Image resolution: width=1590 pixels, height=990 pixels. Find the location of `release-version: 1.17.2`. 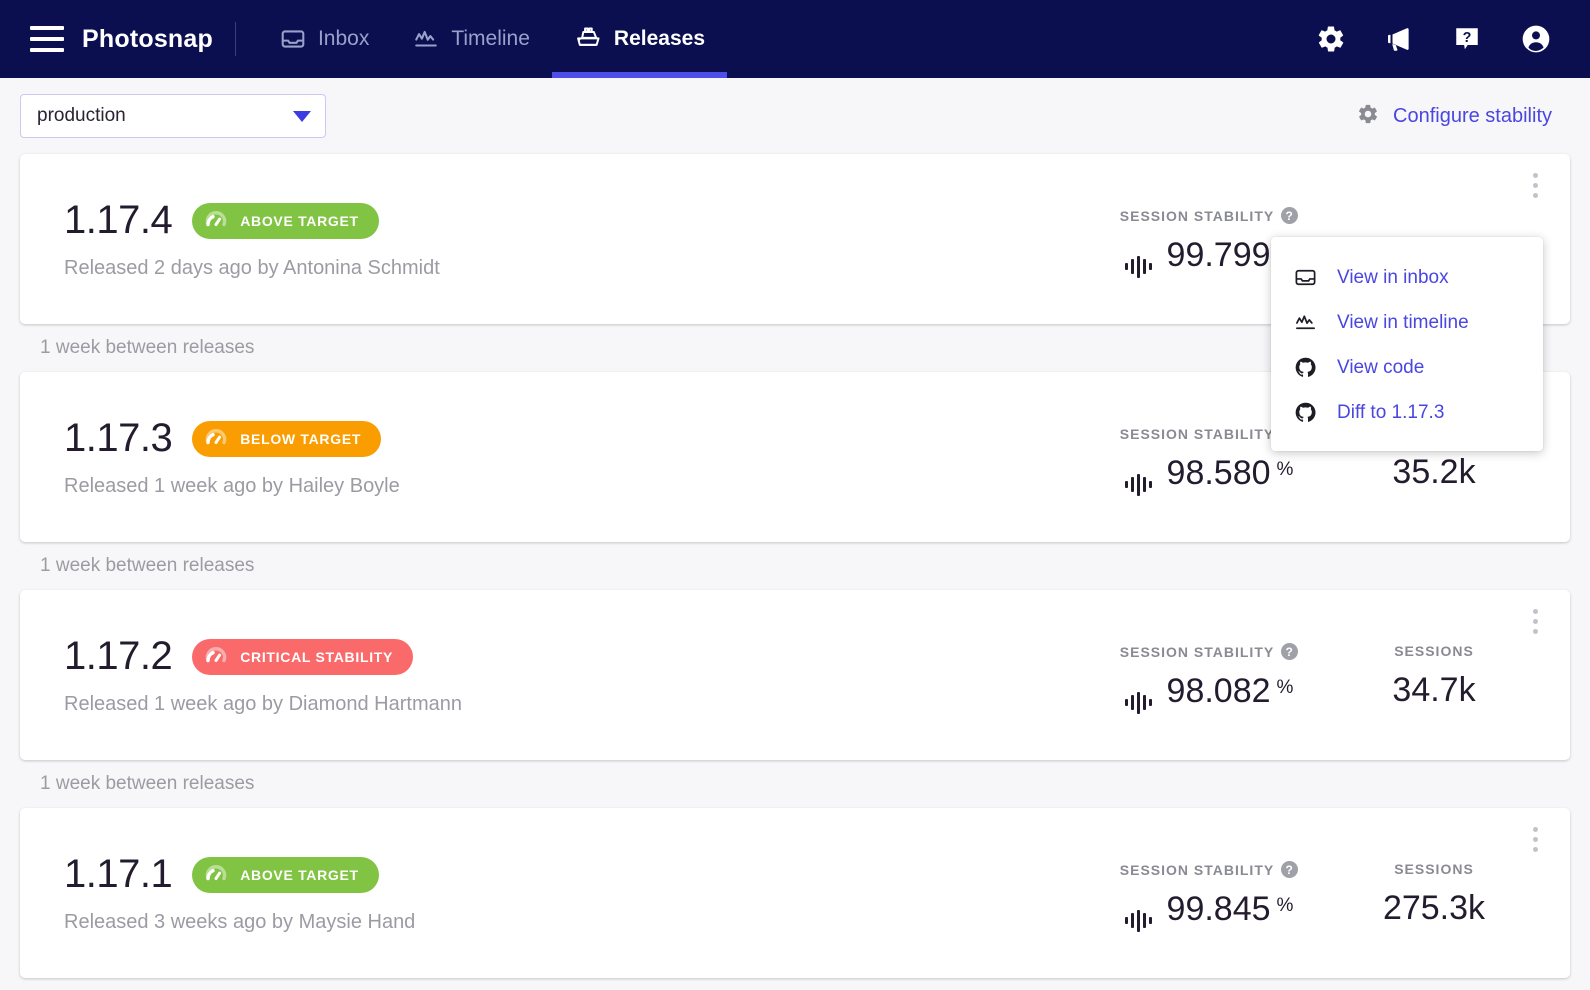

release-version: 1.17.2 is located at coordinates (118, 656).